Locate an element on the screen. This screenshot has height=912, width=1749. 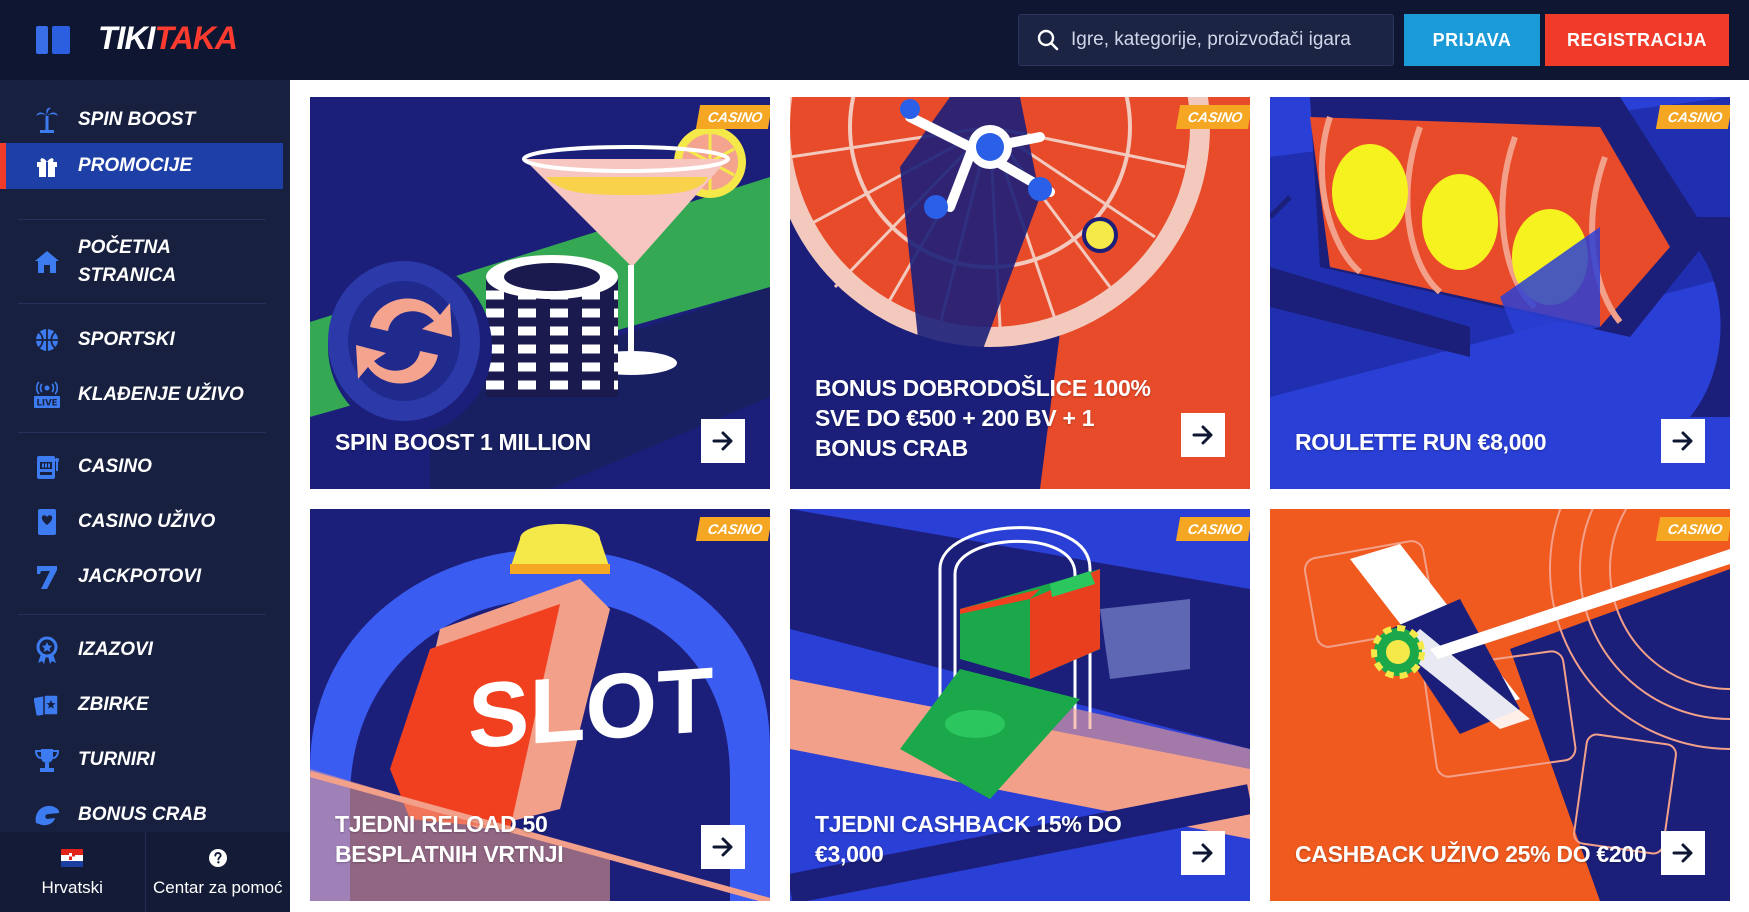
slot-sign-text: SLOT is located at coordinates (590, 708).